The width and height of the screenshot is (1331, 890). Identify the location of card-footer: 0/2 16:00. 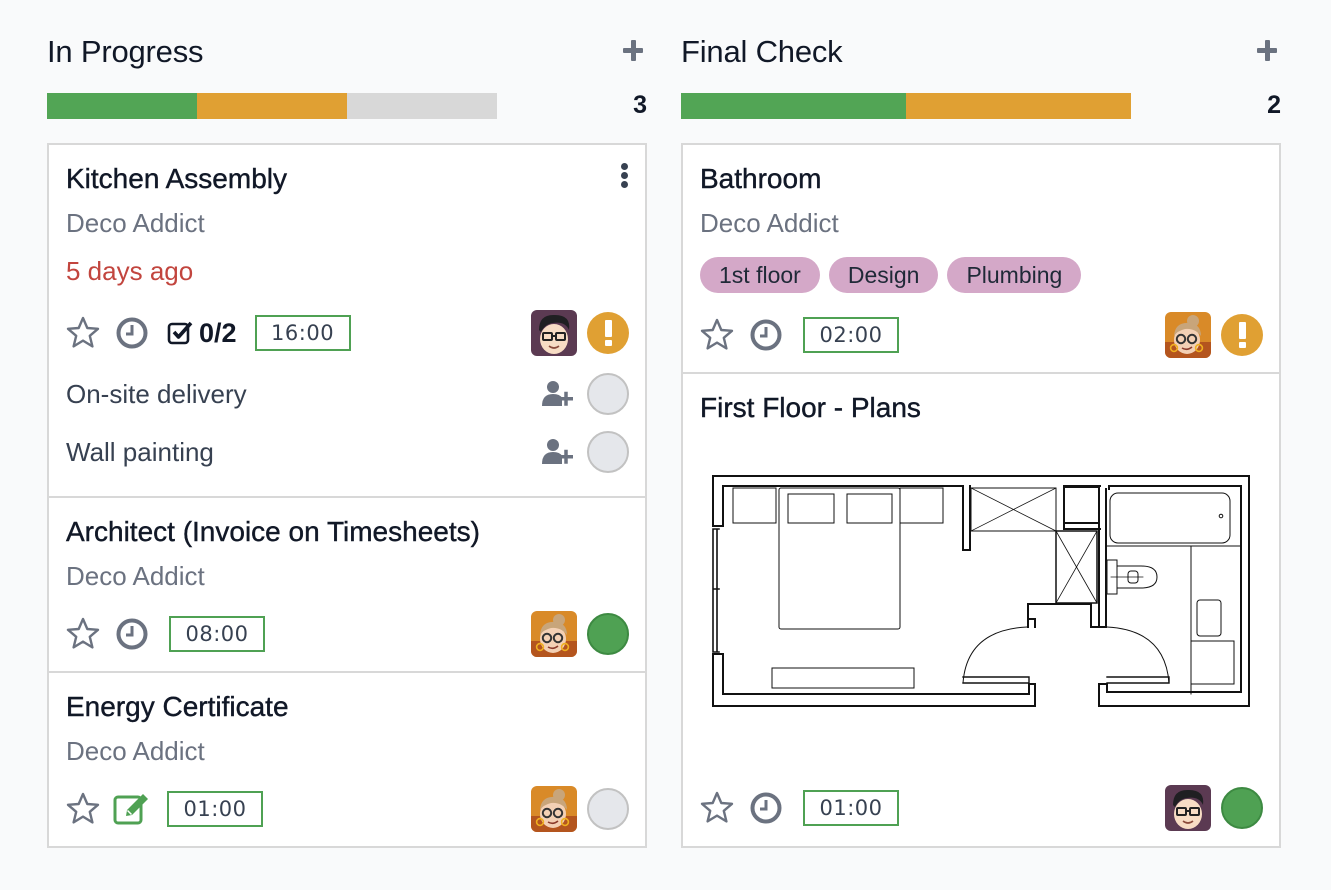
(347, 333).